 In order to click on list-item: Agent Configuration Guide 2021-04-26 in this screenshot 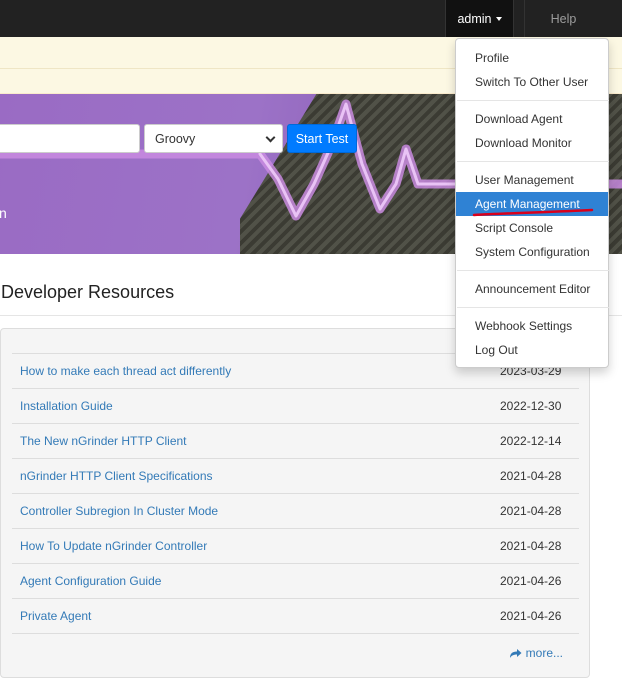, I will do `click(295, 580)`.